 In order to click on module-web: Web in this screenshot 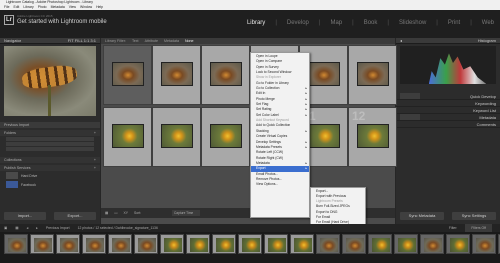, I will do `click(488, 23)`.